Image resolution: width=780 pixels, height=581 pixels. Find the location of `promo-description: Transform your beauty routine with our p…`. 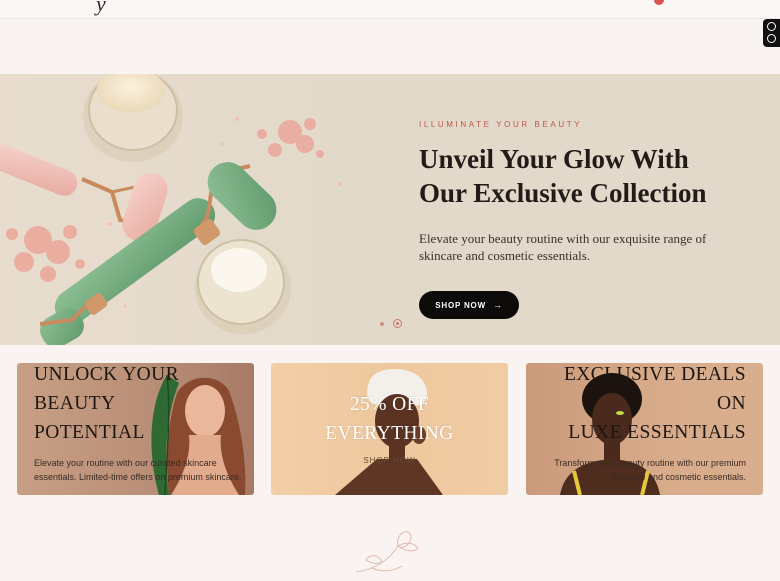

promo-description: Transform your beauty routine with our p… is located at coordinates (650, 470).